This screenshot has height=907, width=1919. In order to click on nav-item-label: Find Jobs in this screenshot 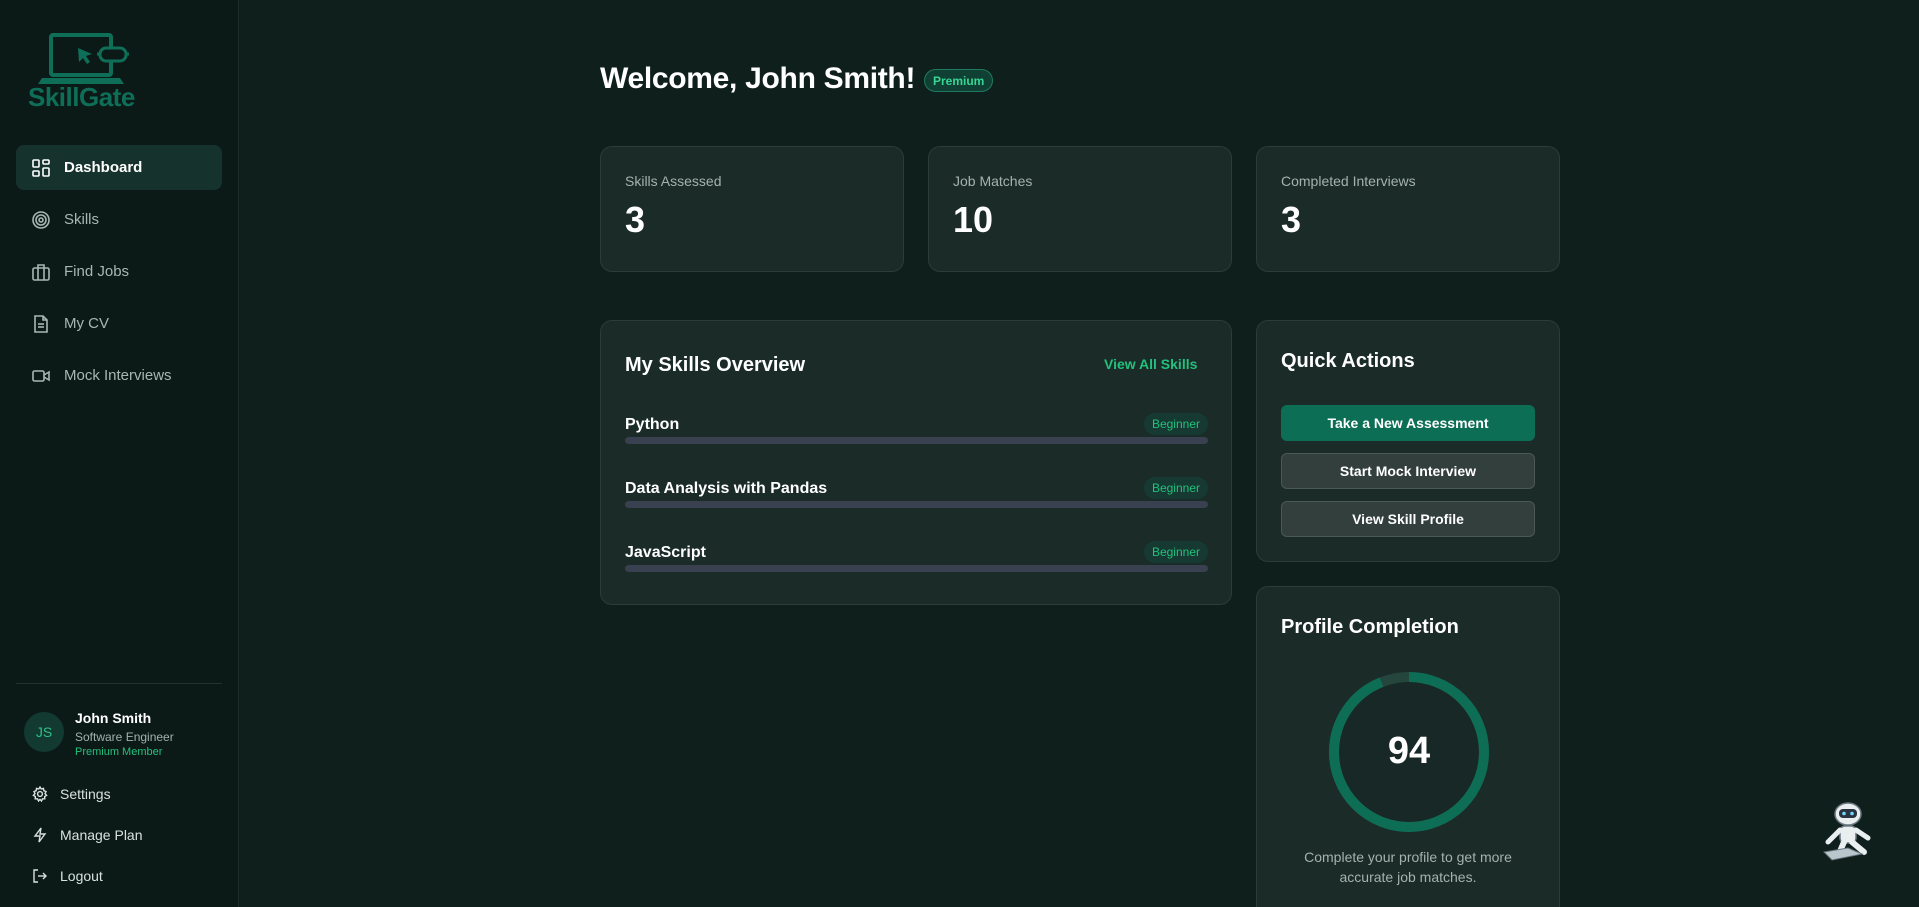, I will do `click(97, 271)`.